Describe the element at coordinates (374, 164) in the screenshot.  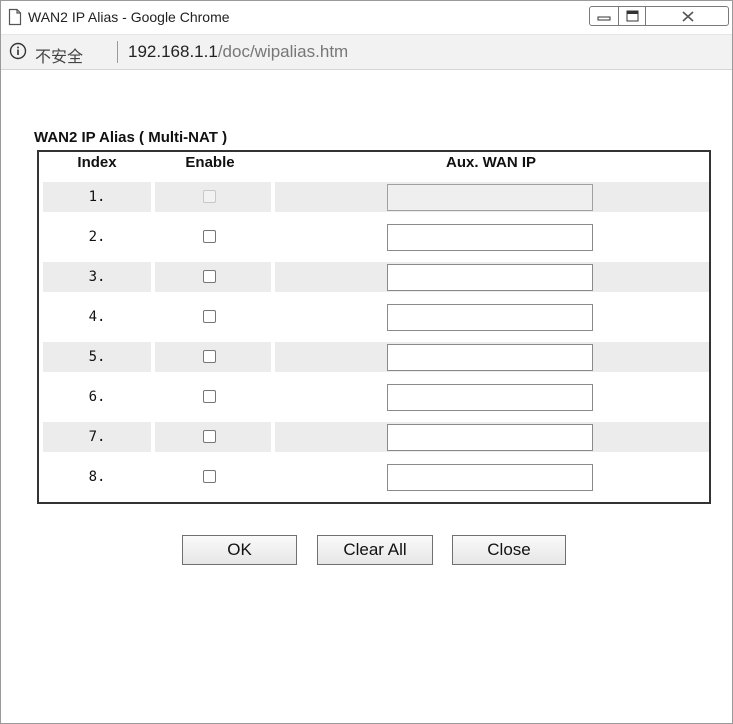
I see `table-header: Index Enable Aux. WAN IP` at that location.